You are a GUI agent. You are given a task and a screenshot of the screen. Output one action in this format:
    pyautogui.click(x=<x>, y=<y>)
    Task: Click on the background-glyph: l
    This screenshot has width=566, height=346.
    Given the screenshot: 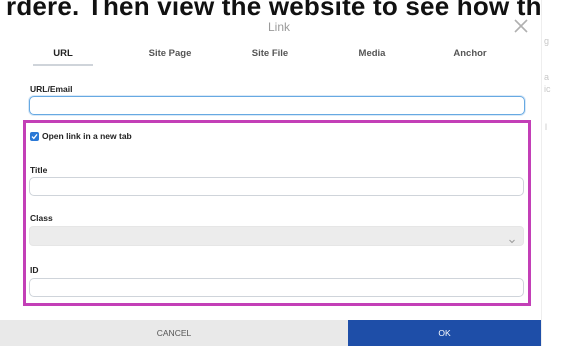 What is the action you would take?
    pyautogui.click(x=546, y=127)
    